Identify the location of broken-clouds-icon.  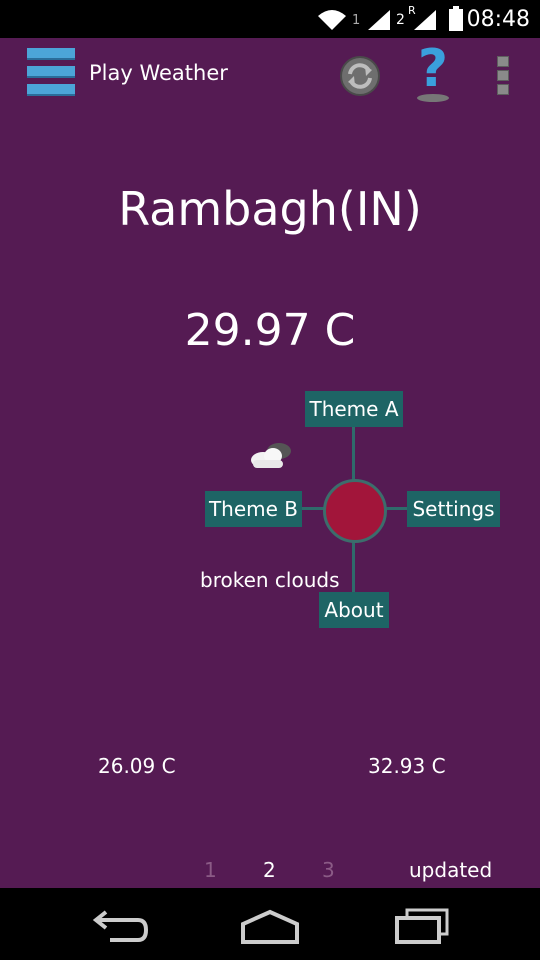
(271, 455).